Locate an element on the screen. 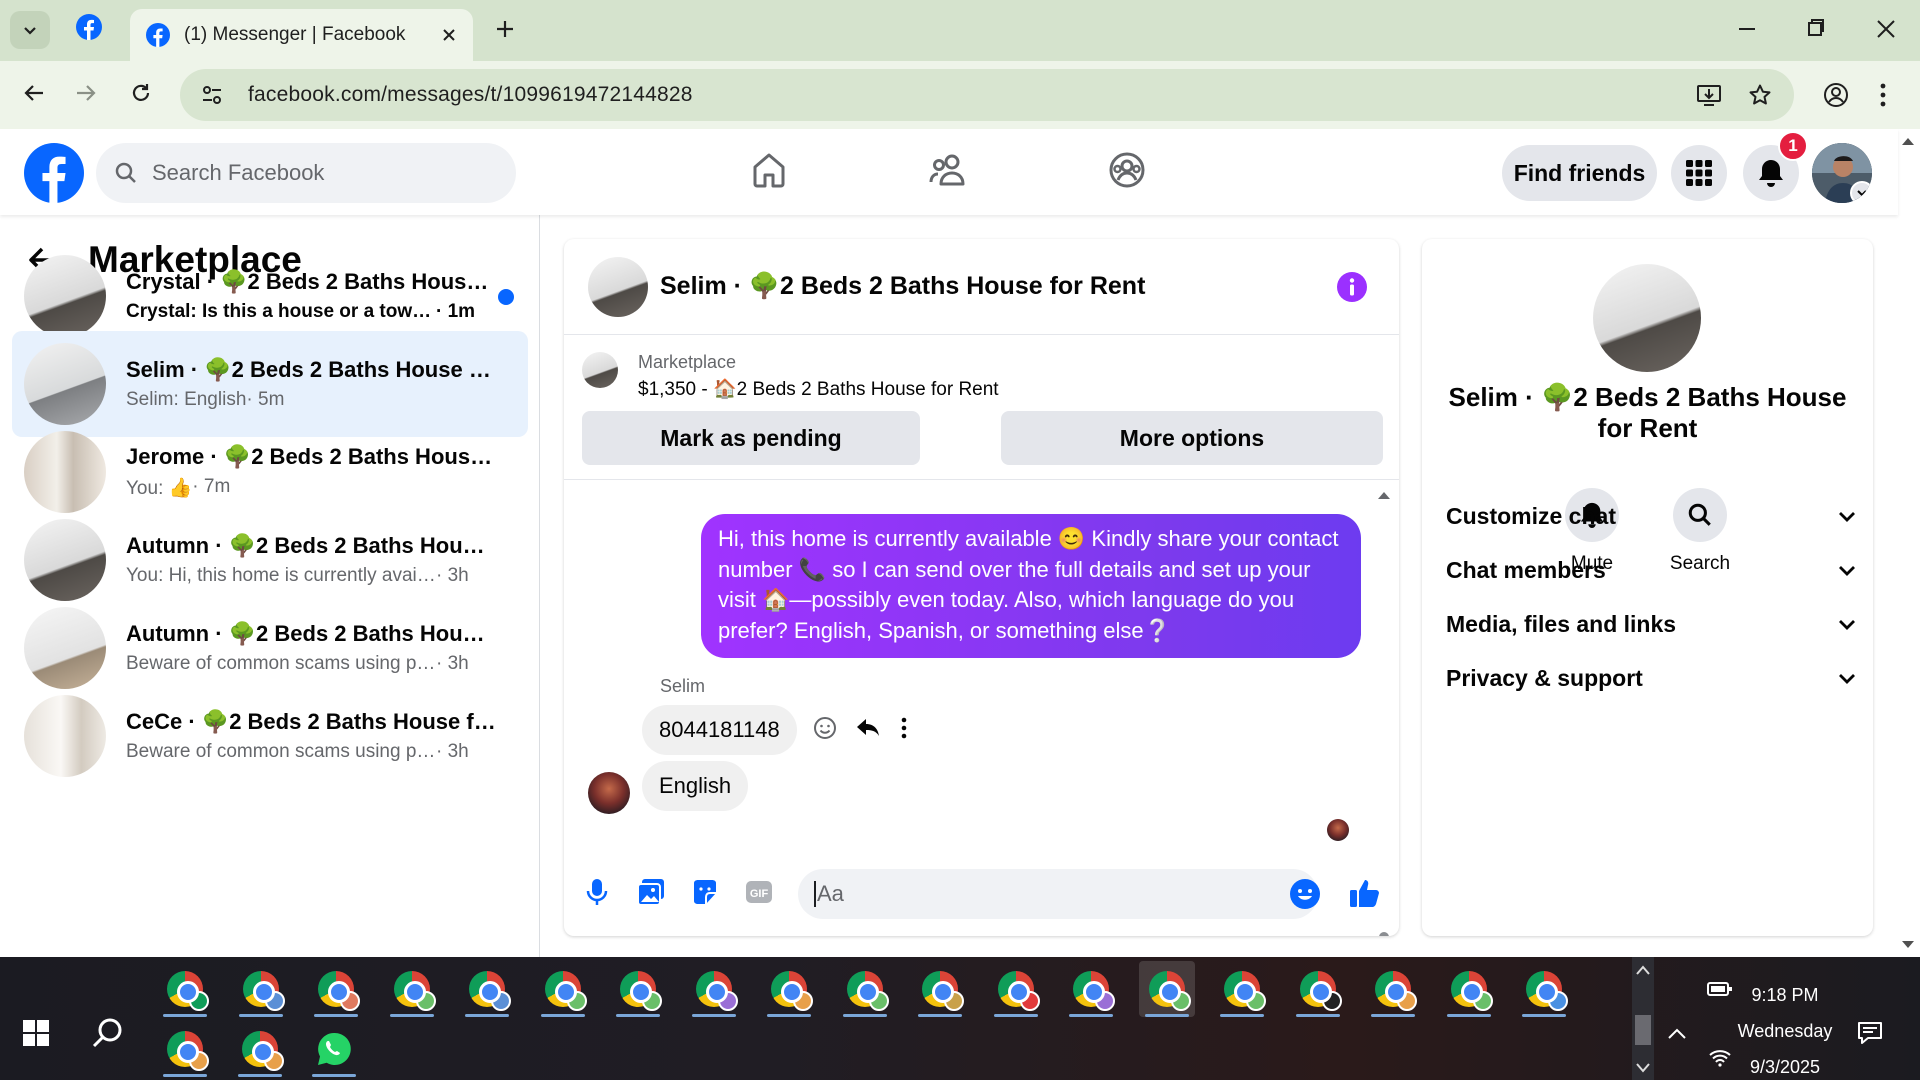  profile-button is located at coordinates (1836, 95).